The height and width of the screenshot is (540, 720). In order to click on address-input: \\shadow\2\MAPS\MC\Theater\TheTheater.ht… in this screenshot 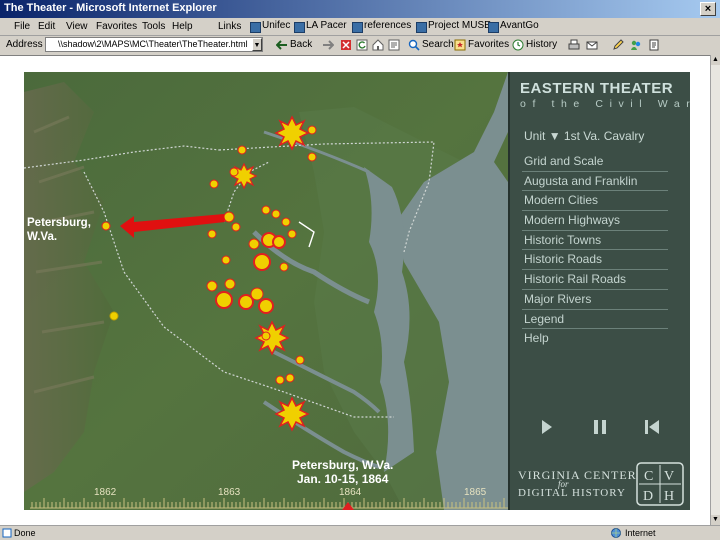, I will do `click(154, 44)`.